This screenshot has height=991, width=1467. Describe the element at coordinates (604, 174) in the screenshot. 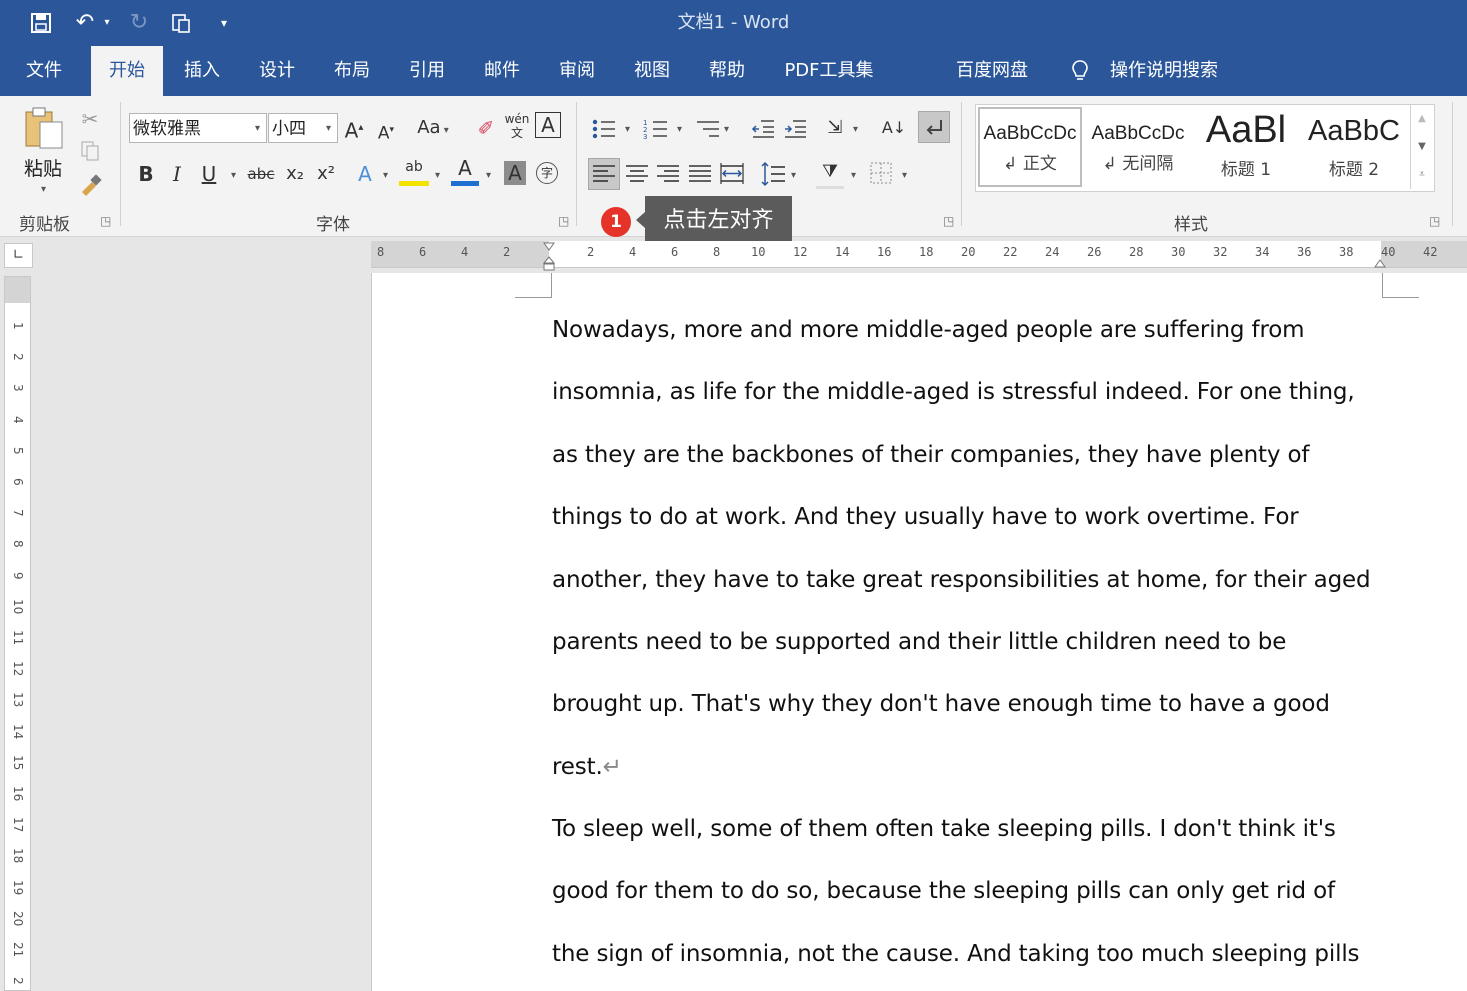

I see `align-left-icon` at that location.